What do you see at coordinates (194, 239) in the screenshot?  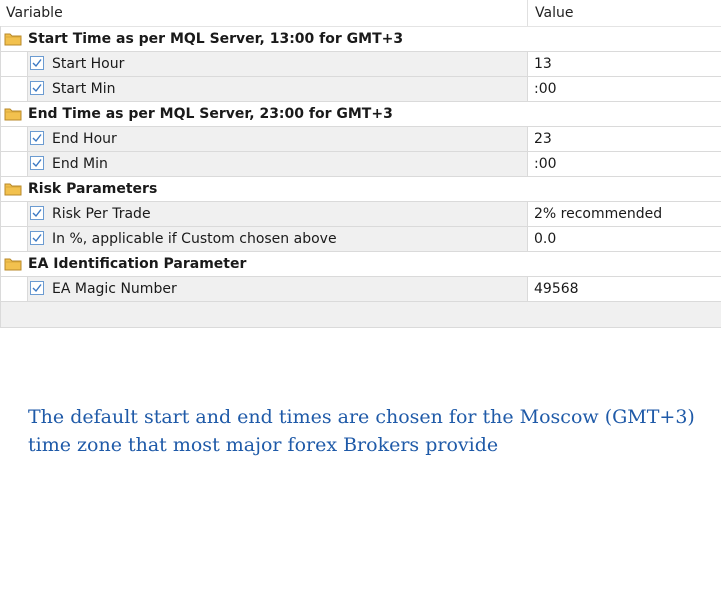 I see `parameter-label: In %, applicable if Custom chosen above` at bounding box center [194, 239].